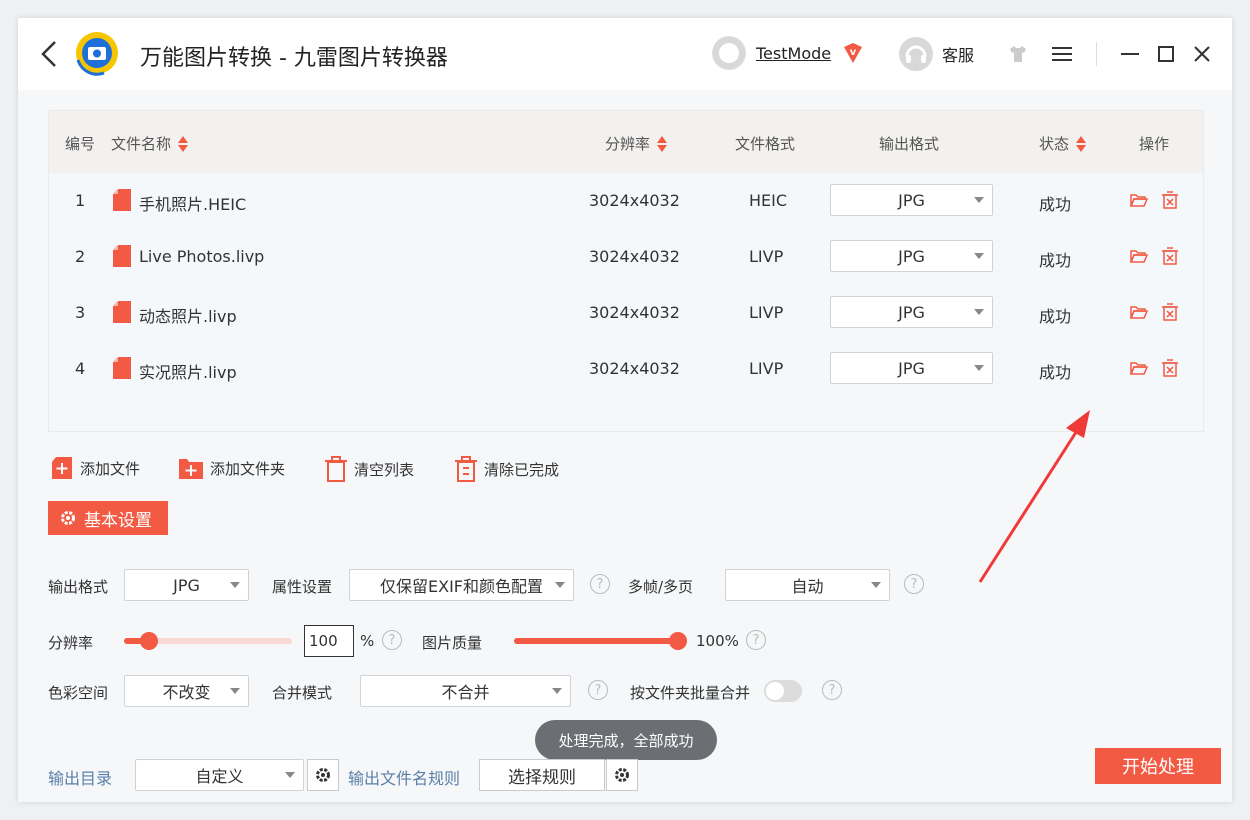 The image size is (1250, 820). I want to click on row-format: HEIC, so click(768, 200).